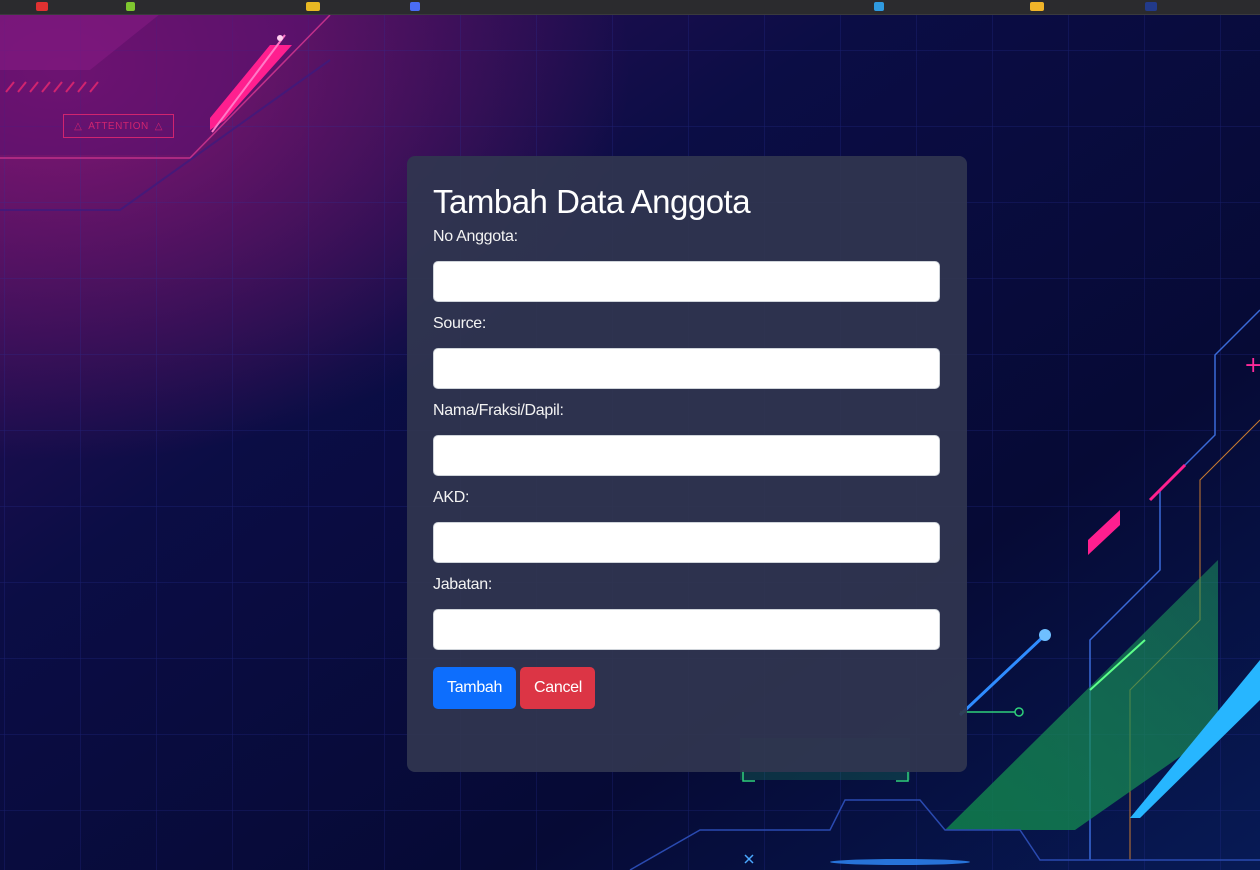 Image resolution: width=1260 pixels, height=870 pixels. Describe the element at coordinates (557, 688) in the screenshot. I see `cancel-button: Cancel` at that location.